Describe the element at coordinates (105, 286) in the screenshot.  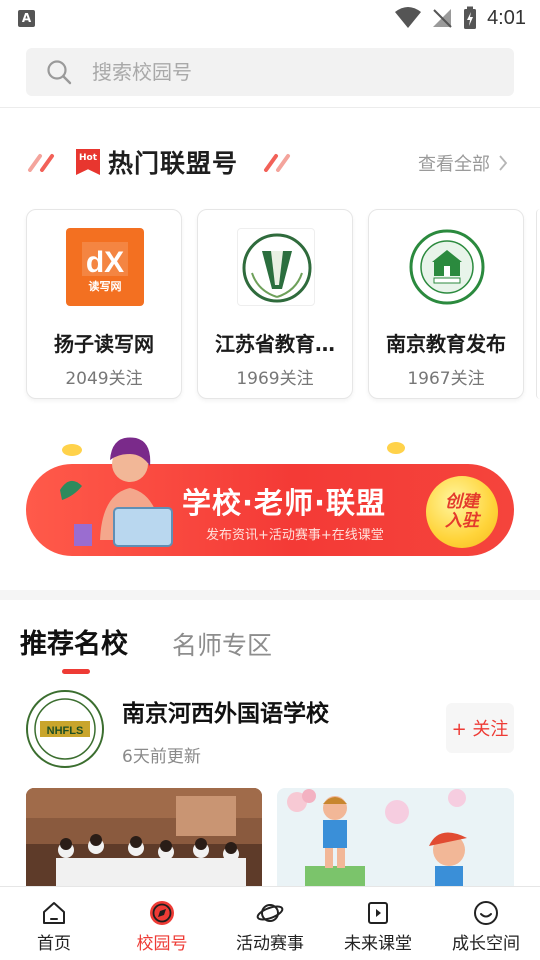
I see `logo-text: 读写网` at that location.